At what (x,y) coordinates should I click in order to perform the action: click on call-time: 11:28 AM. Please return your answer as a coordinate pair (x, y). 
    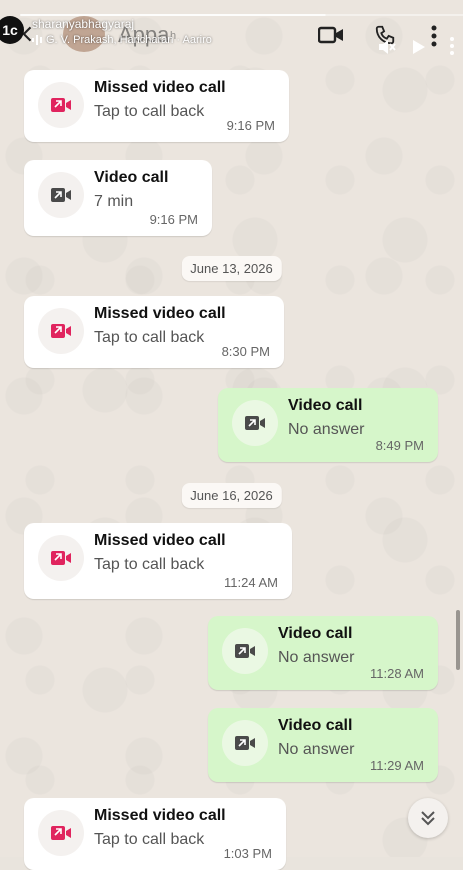
    Looking at the image, I should click on (397, 673).